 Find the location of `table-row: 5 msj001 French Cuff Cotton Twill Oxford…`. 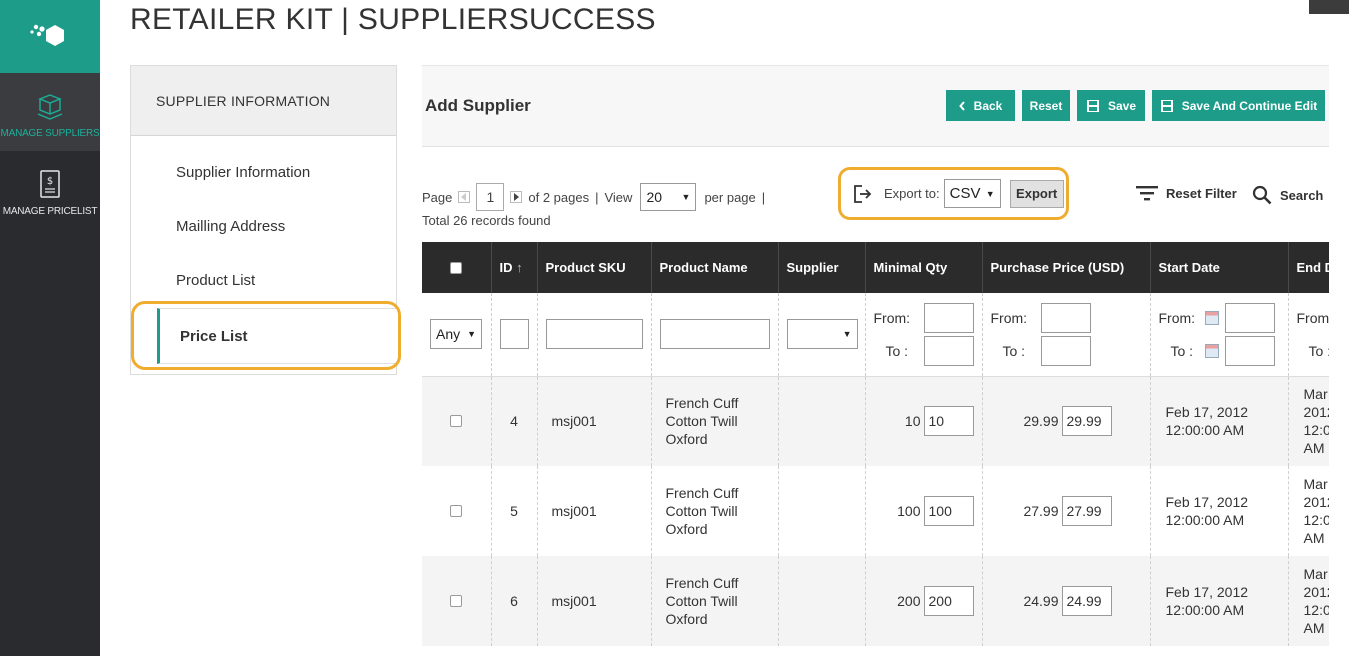

table-row: 5 msj001 French Cuff Cotton Twill Oxford… is located at coordinates (875, 511).